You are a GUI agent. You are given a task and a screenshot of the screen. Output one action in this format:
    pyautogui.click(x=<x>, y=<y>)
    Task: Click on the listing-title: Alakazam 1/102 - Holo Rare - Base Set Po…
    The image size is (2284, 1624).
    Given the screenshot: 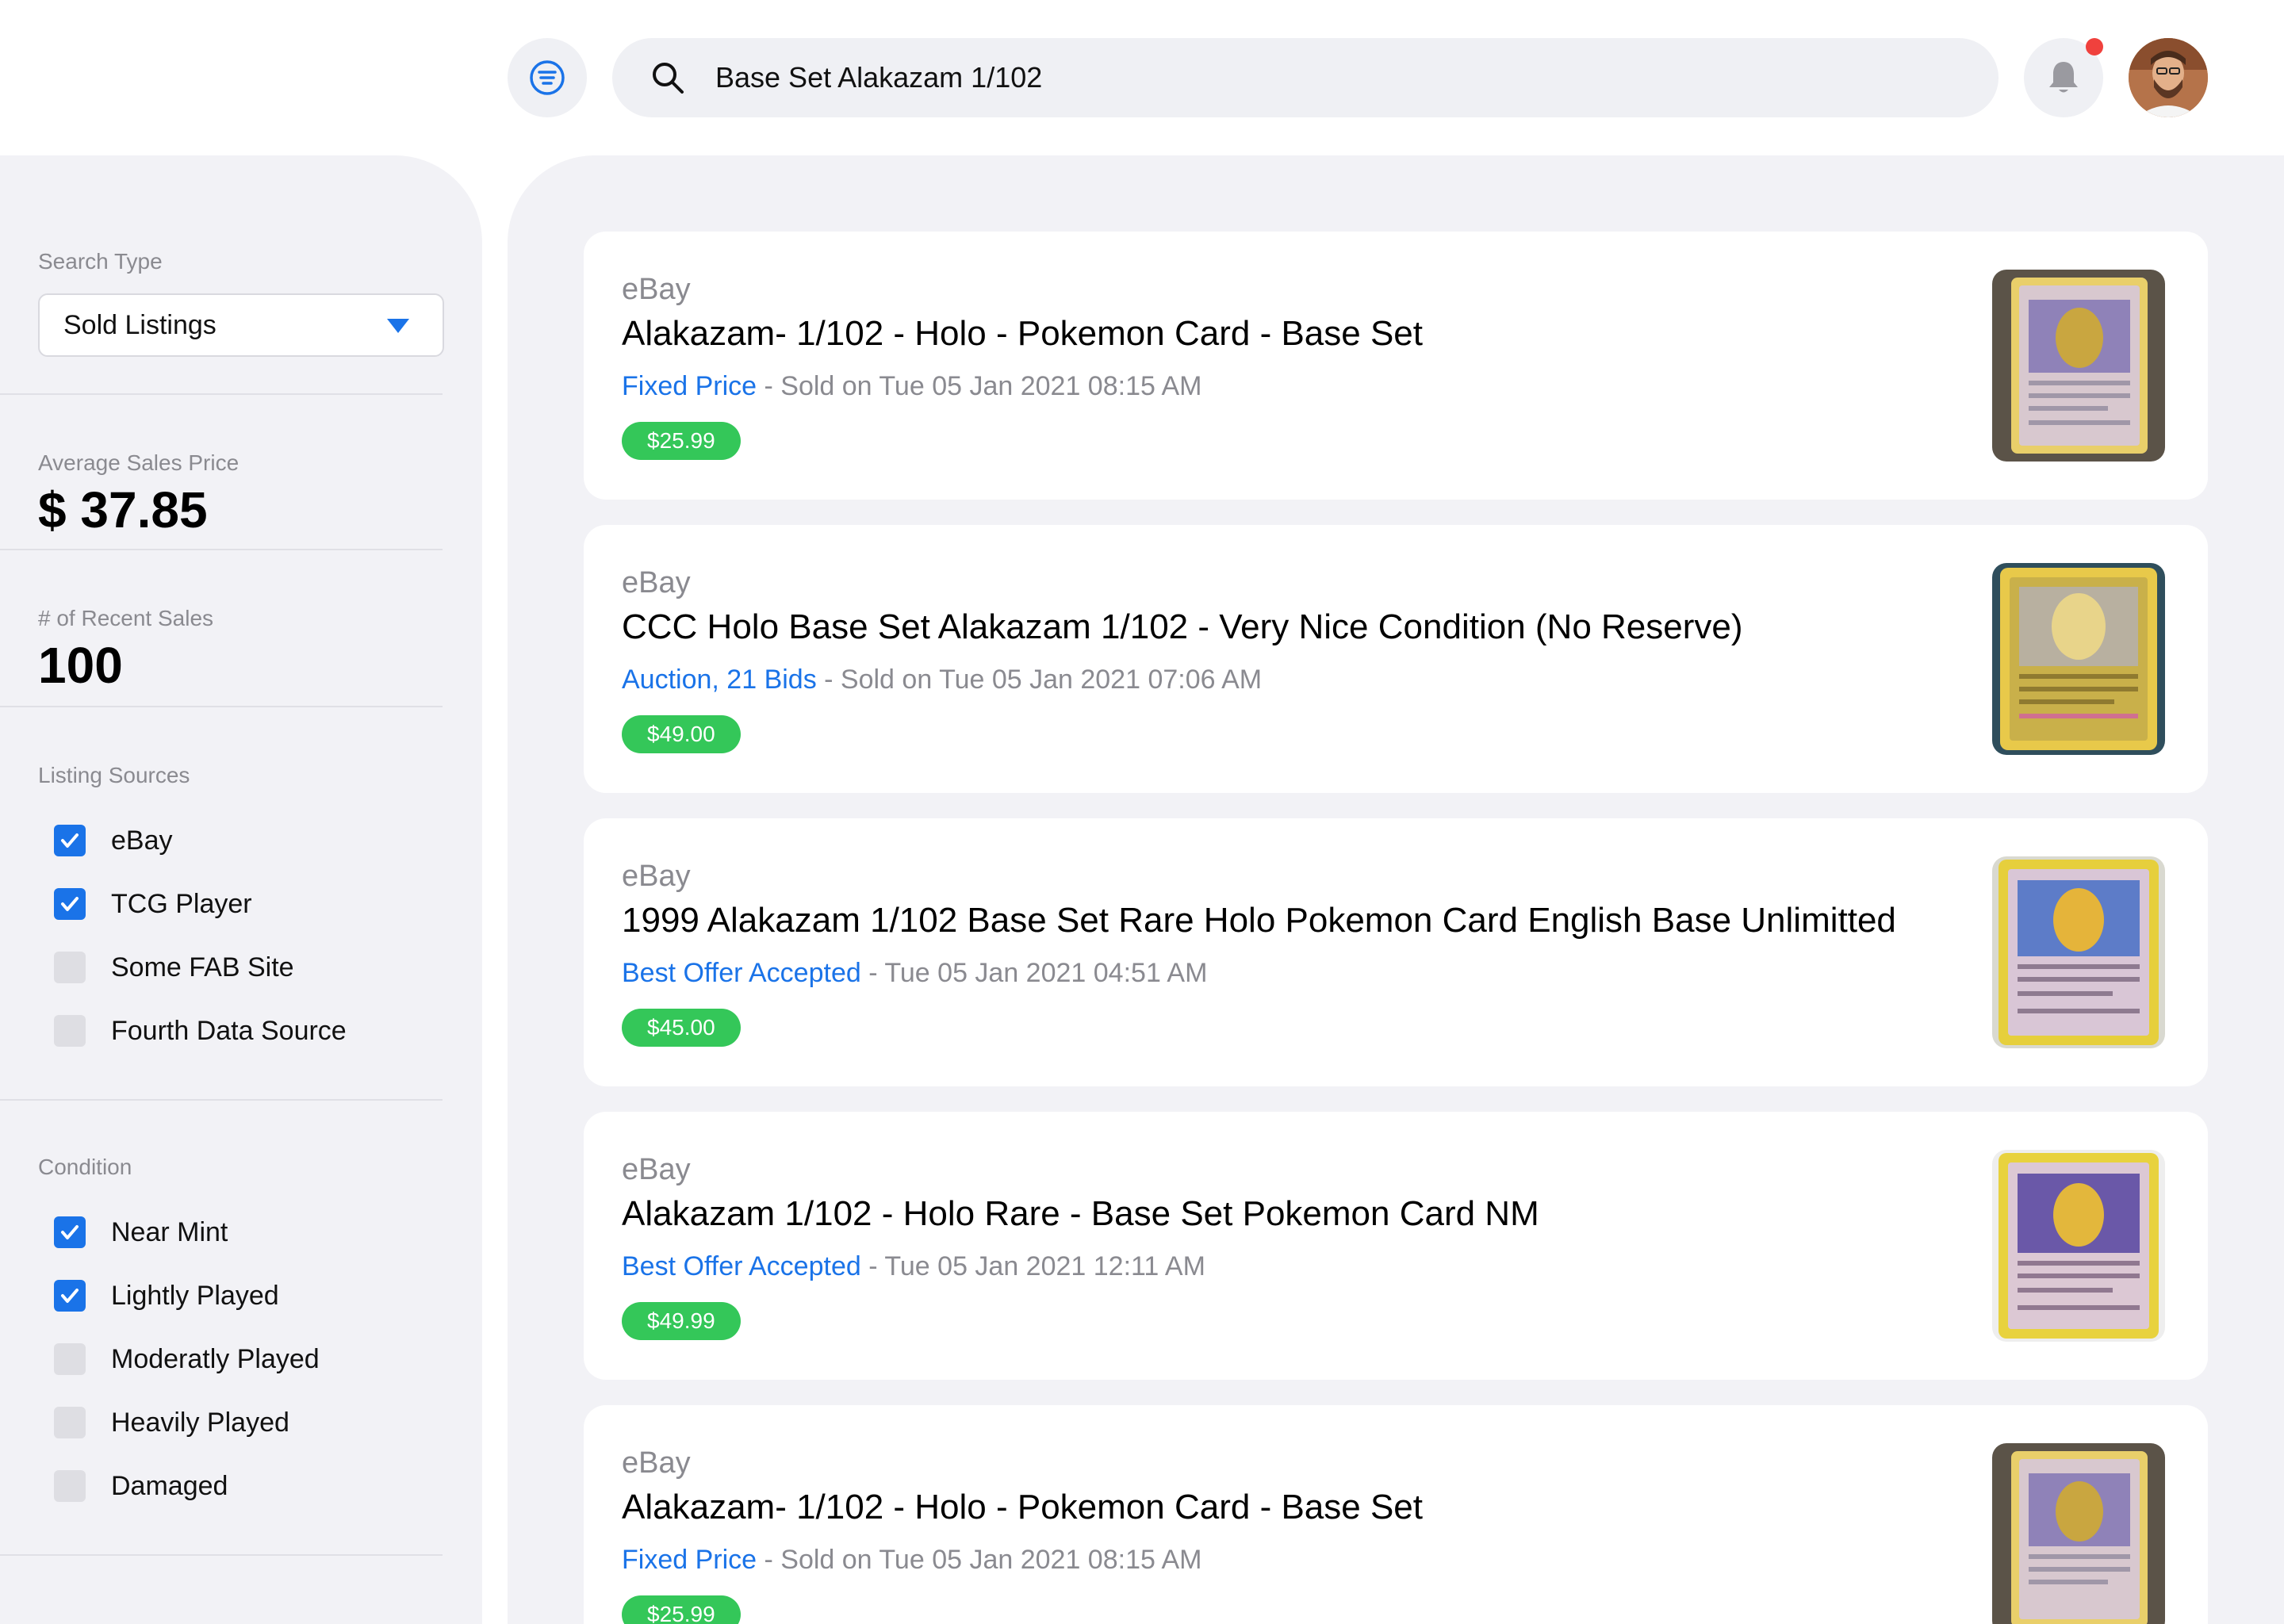 What is the action you would take?
    pyautogui.click(x=1080, y=1214)
    